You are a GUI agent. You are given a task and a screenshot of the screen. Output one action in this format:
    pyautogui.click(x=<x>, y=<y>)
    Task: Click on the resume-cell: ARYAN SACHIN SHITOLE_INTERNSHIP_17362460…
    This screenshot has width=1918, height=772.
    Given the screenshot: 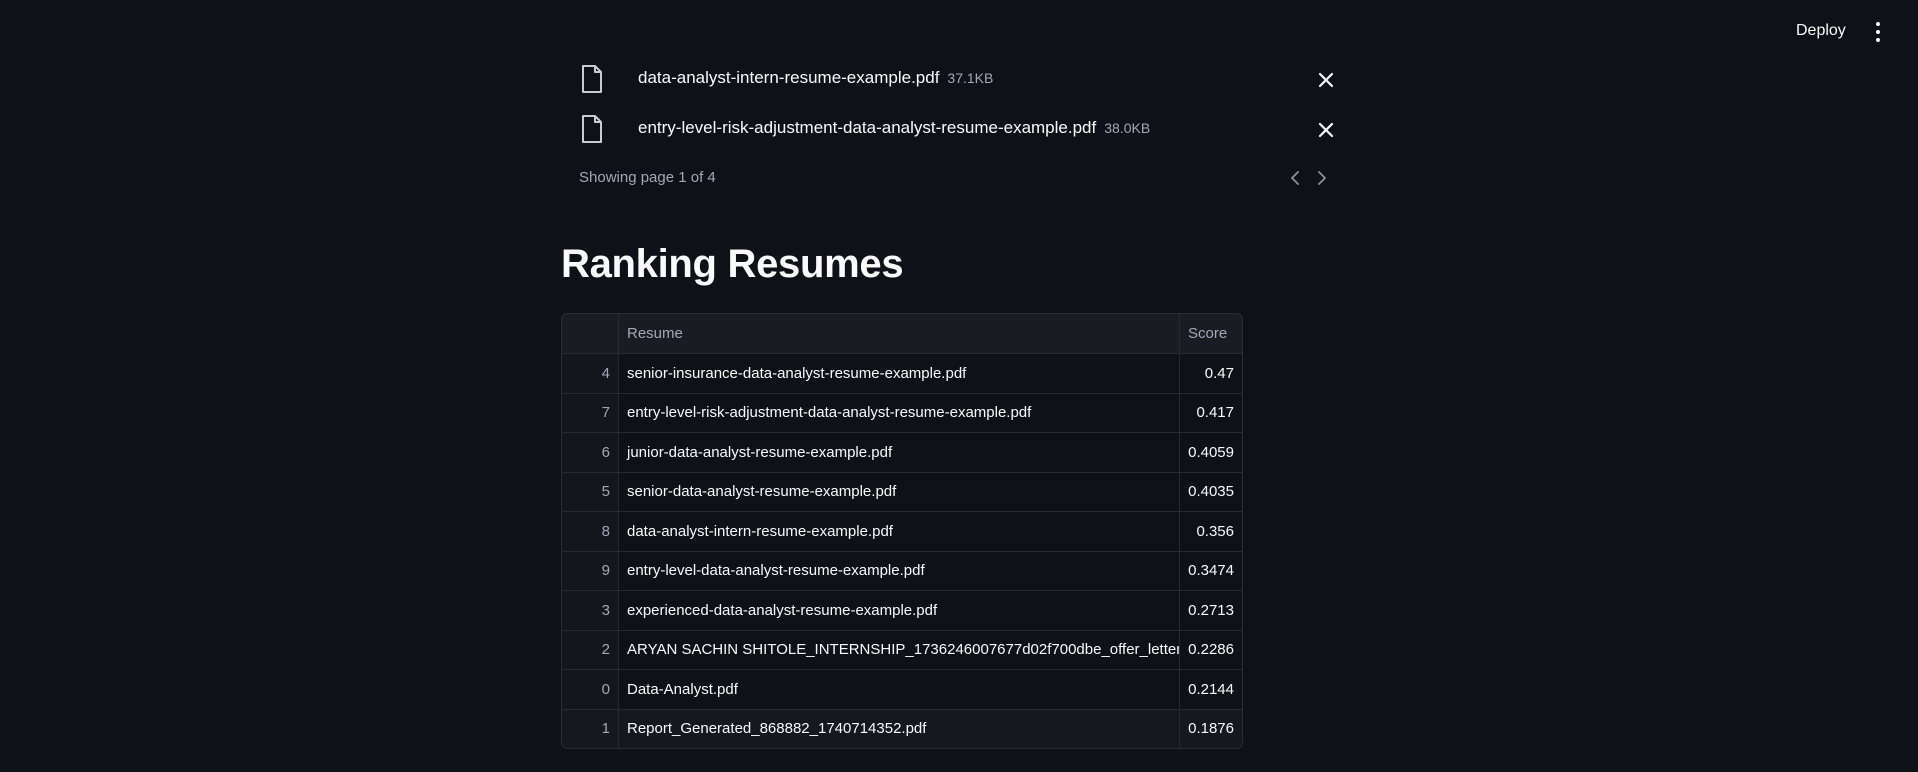 What is the action you would take?
    pyautogui.click(x=899, y=650)
    